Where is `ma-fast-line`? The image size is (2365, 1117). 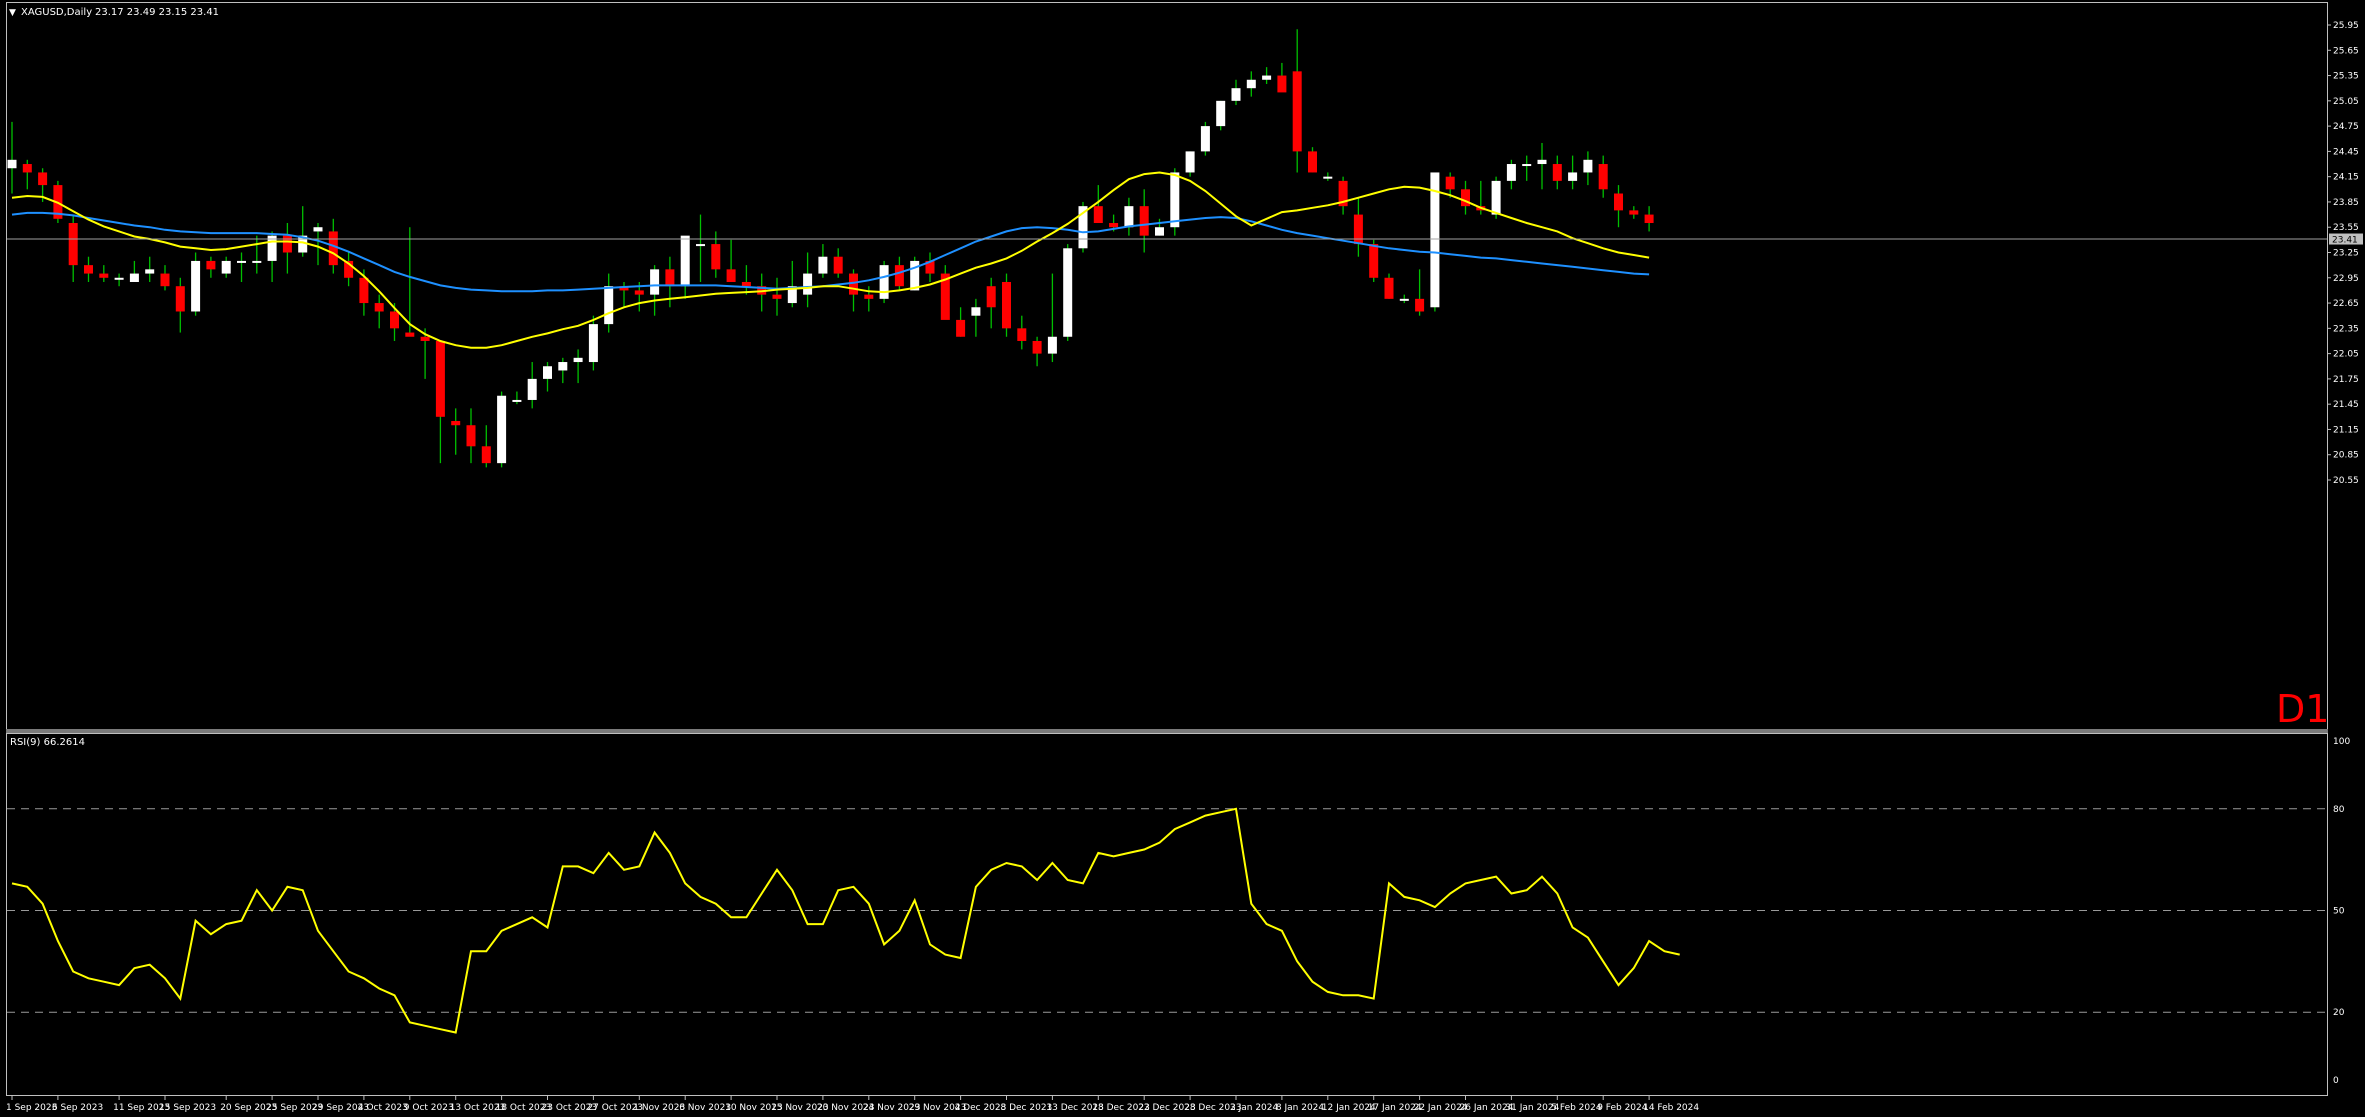
ma-fast-line is located at coordinates (830, 260).